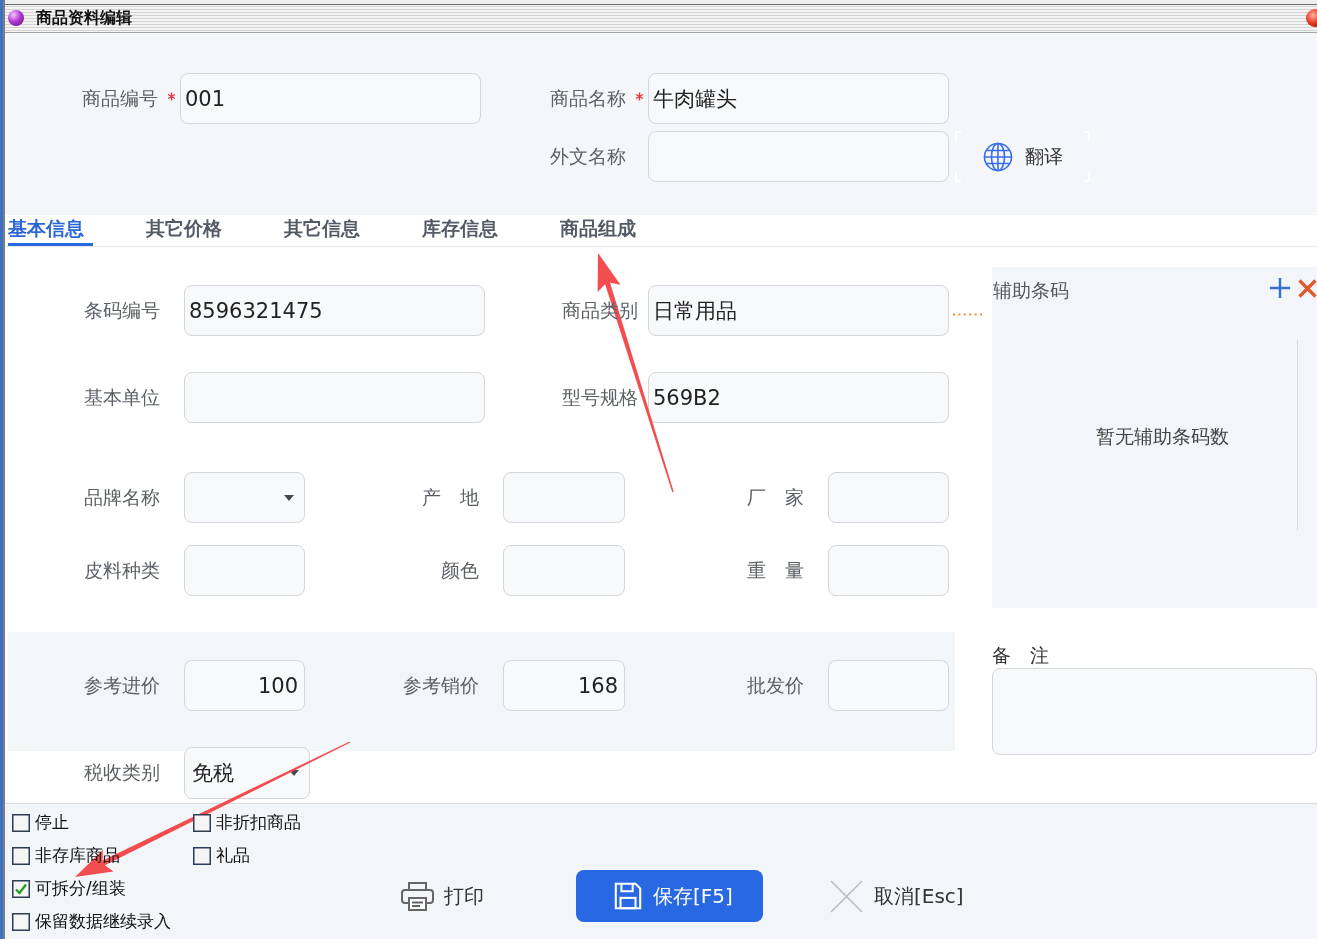 The image size is (1317, 939). I want to click on field-label: 批发价, so click(775, 685).